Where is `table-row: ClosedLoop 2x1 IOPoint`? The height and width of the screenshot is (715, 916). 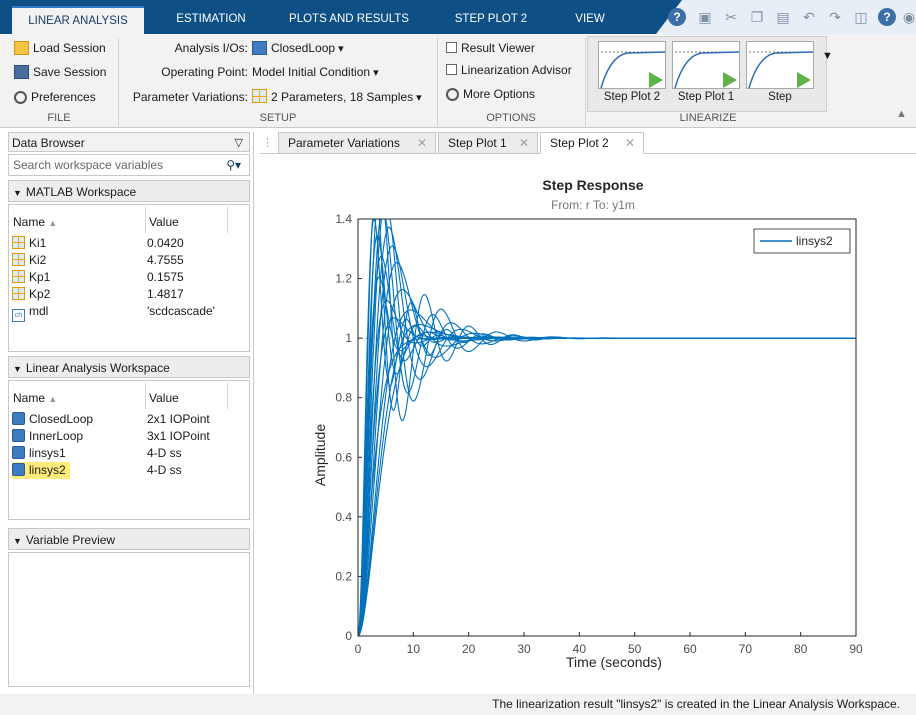 table-row: ClosedLoop 2x1 IOPoint is located at coordinates (127, 419).